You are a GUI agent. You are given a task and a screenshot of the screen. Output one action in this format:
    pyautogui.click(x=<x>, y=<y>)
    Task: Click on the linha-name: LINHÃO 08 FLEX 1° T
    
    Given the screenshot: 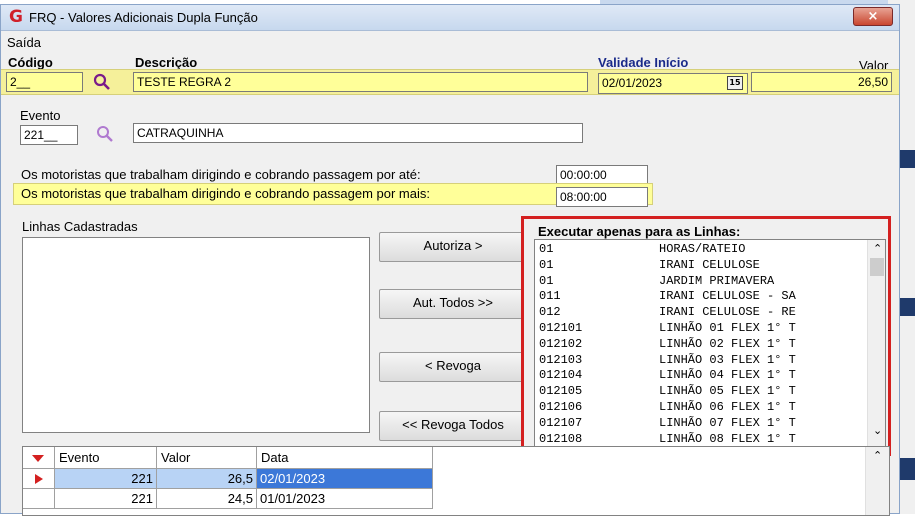 What is the action you would take?
    pyautogui.click(x=727, y=438)
    